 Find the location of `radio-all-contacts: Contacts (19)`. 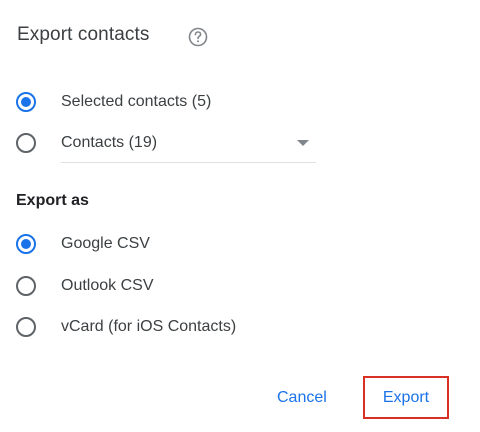

radio-all-contacts: Contacts (19) is located at coordinates (86, 143).